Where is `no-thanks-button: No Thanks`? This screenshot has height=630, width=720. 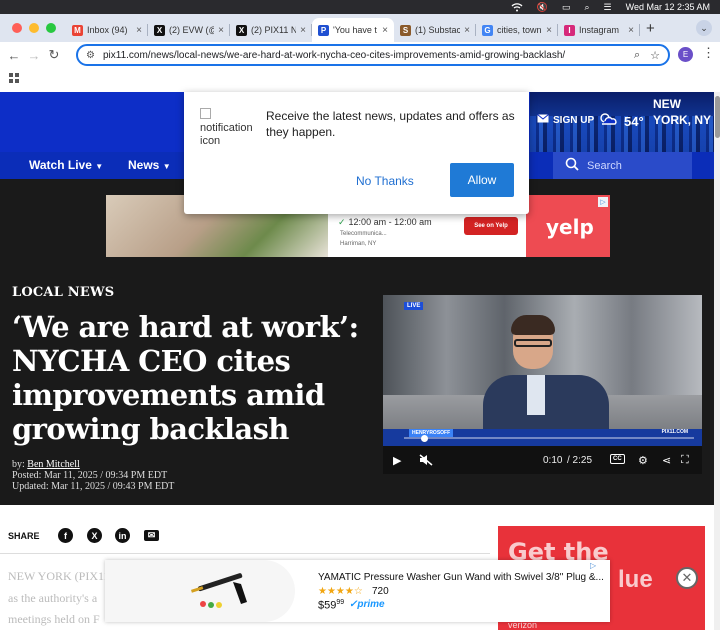
no-thanks-button: No Thanks is located at coordinates (385, 181).